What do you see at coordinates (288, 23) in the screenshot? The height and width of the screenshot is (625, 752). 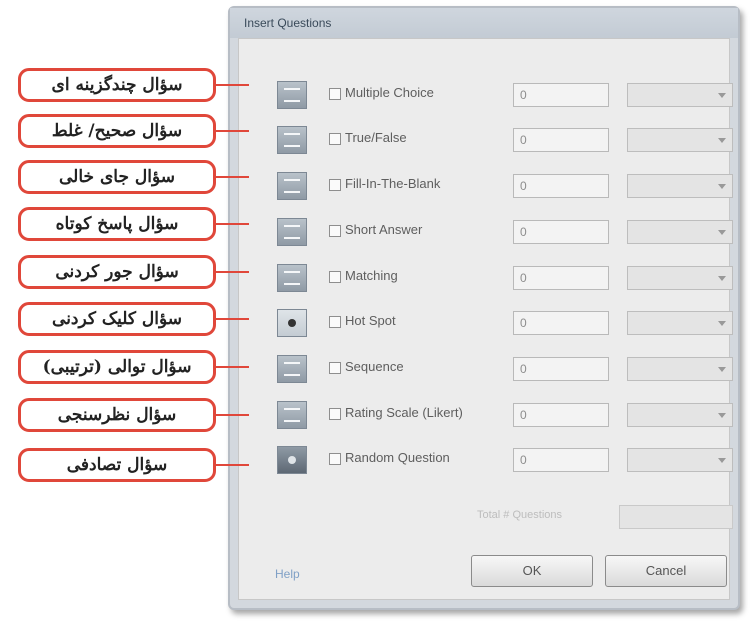 I see `dialog-title: Insert Questions` at bounding box center [288, 23].